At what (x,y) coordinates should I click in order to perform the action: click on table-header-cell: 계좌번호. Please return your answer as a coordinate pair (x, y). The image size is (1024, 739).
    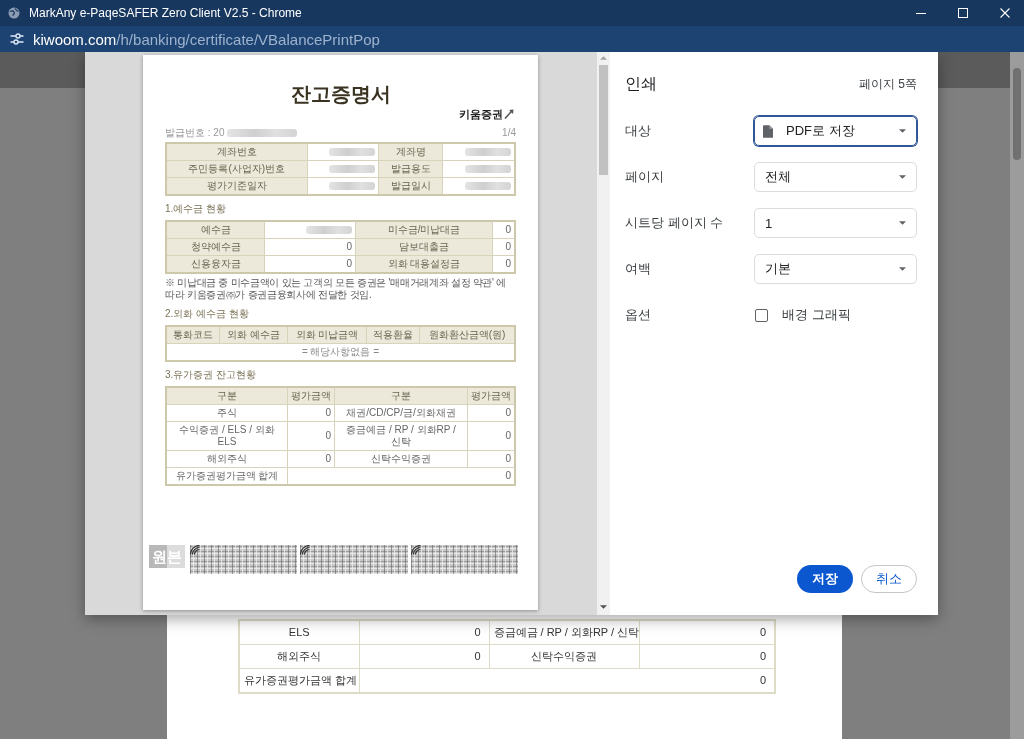
    Looking at the image, I should click on (237, 152).